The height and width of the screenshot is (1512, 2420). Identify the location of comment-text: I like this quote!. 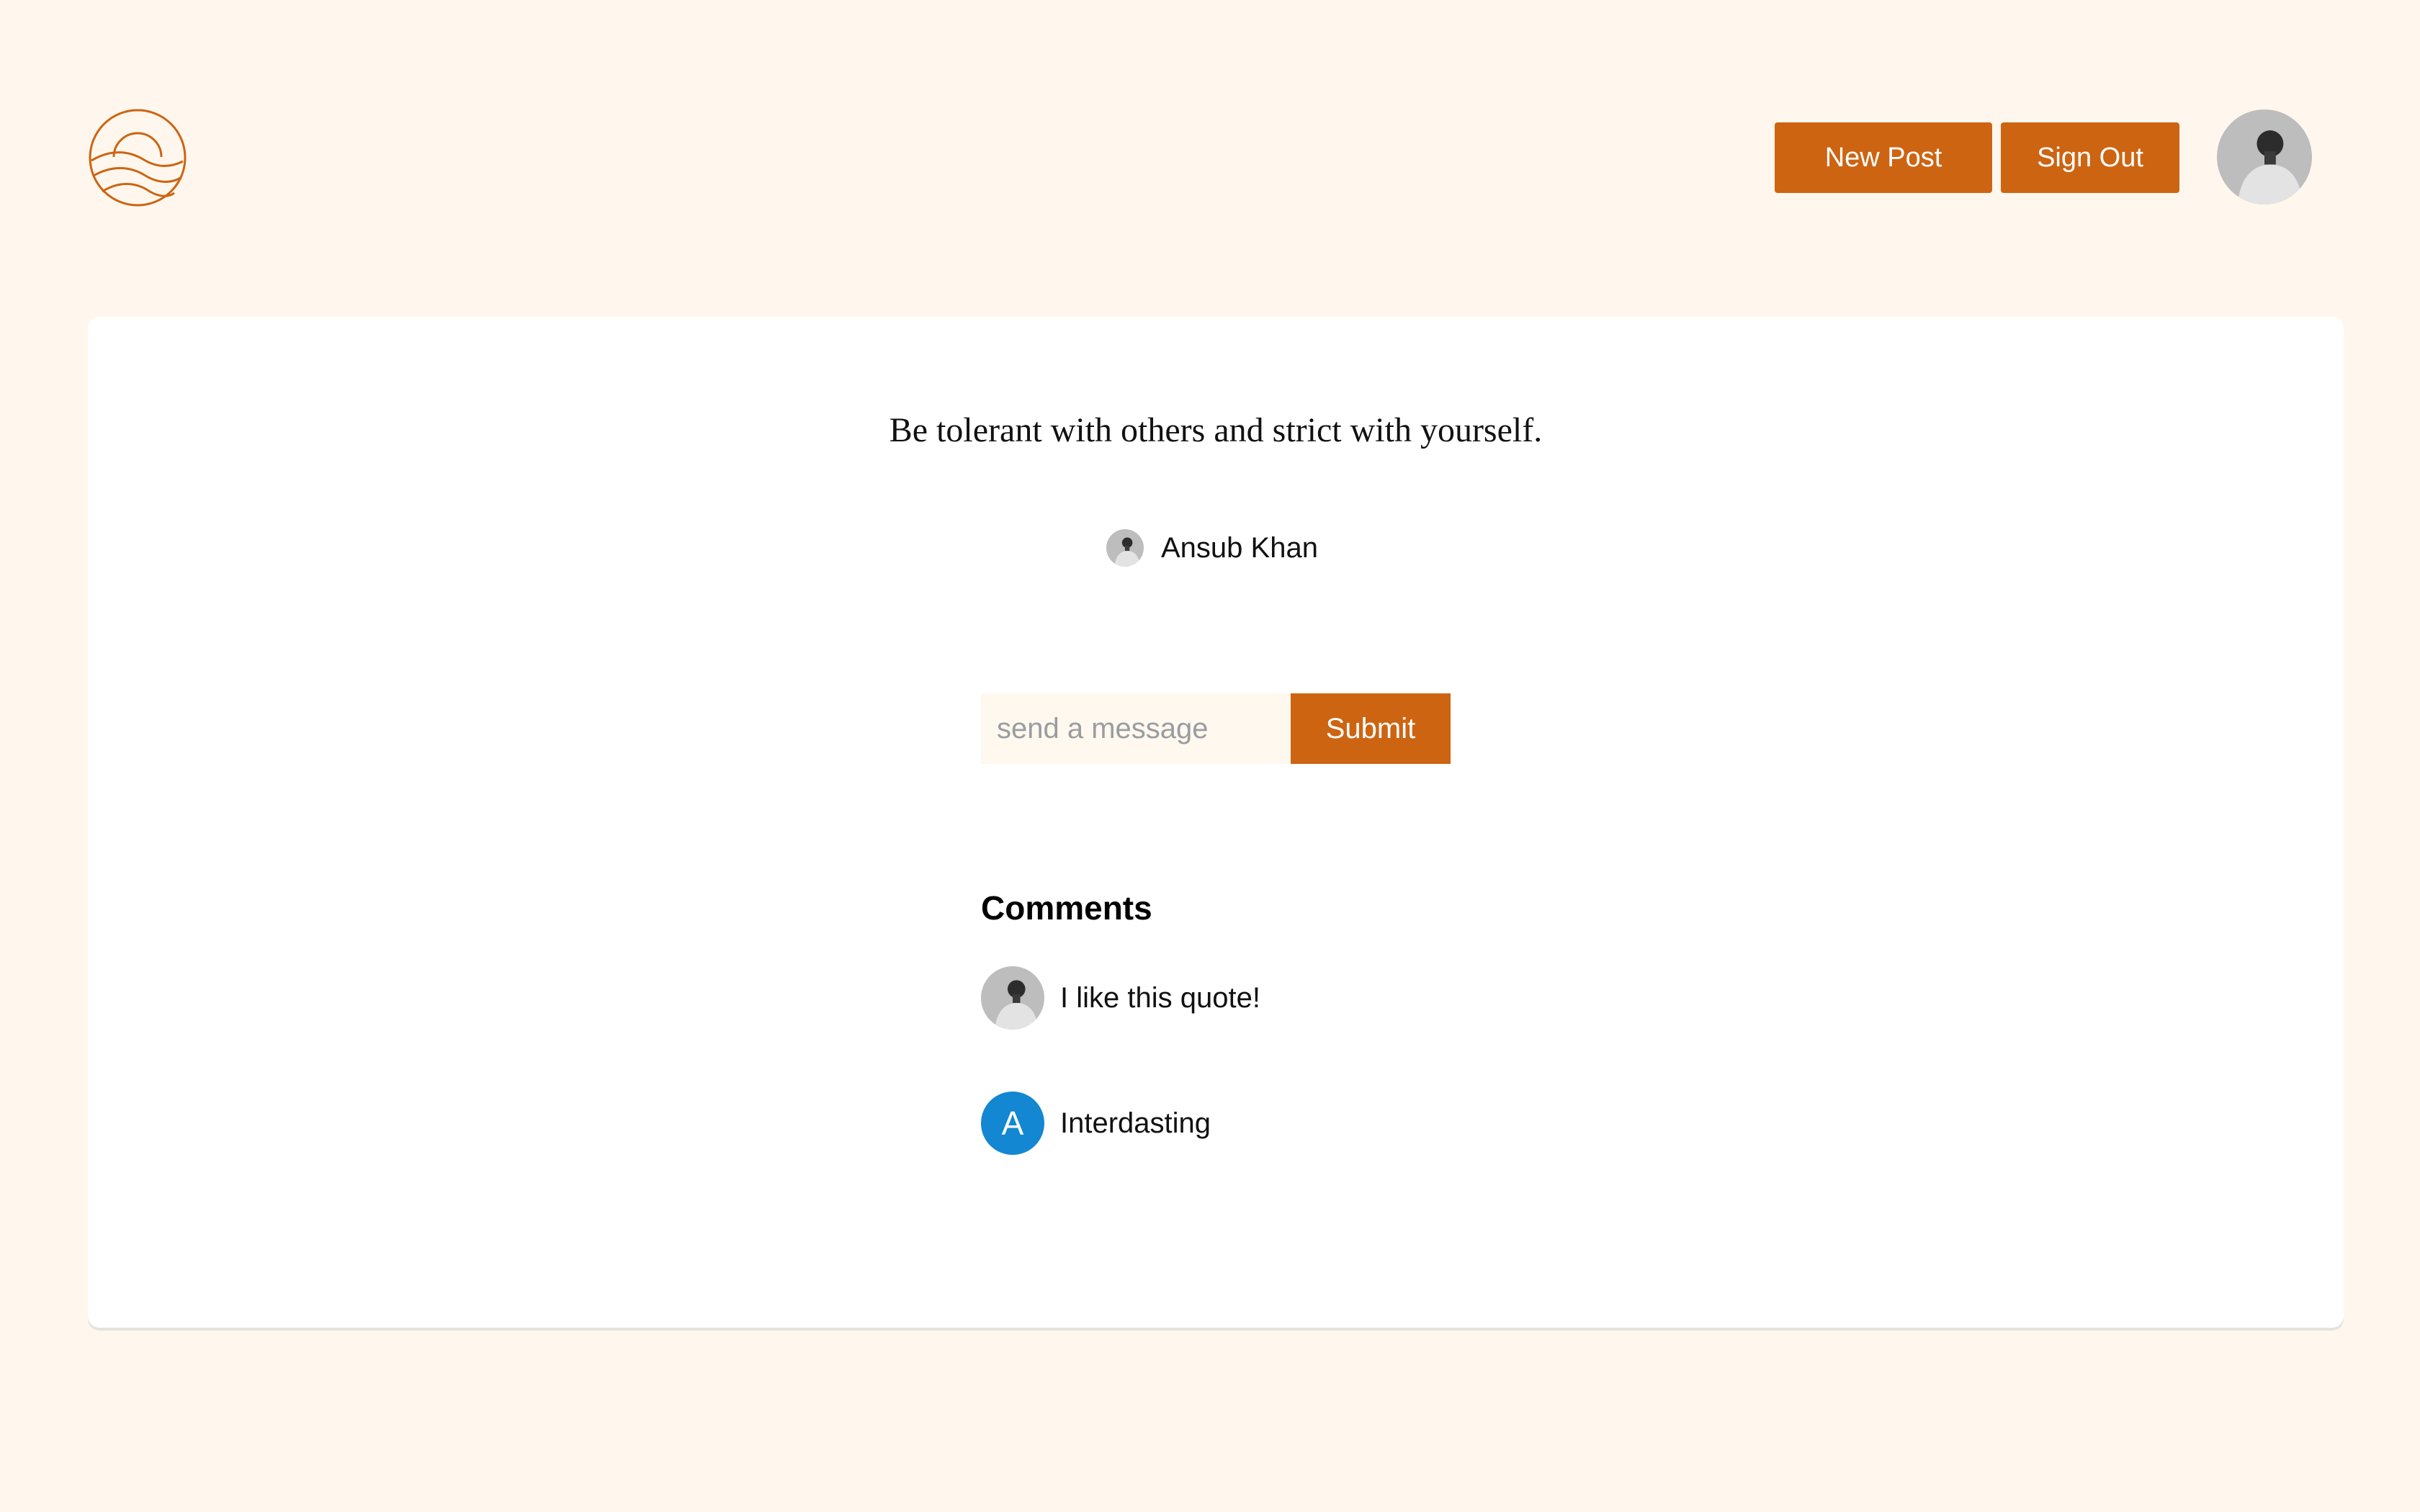
(1160, 997).